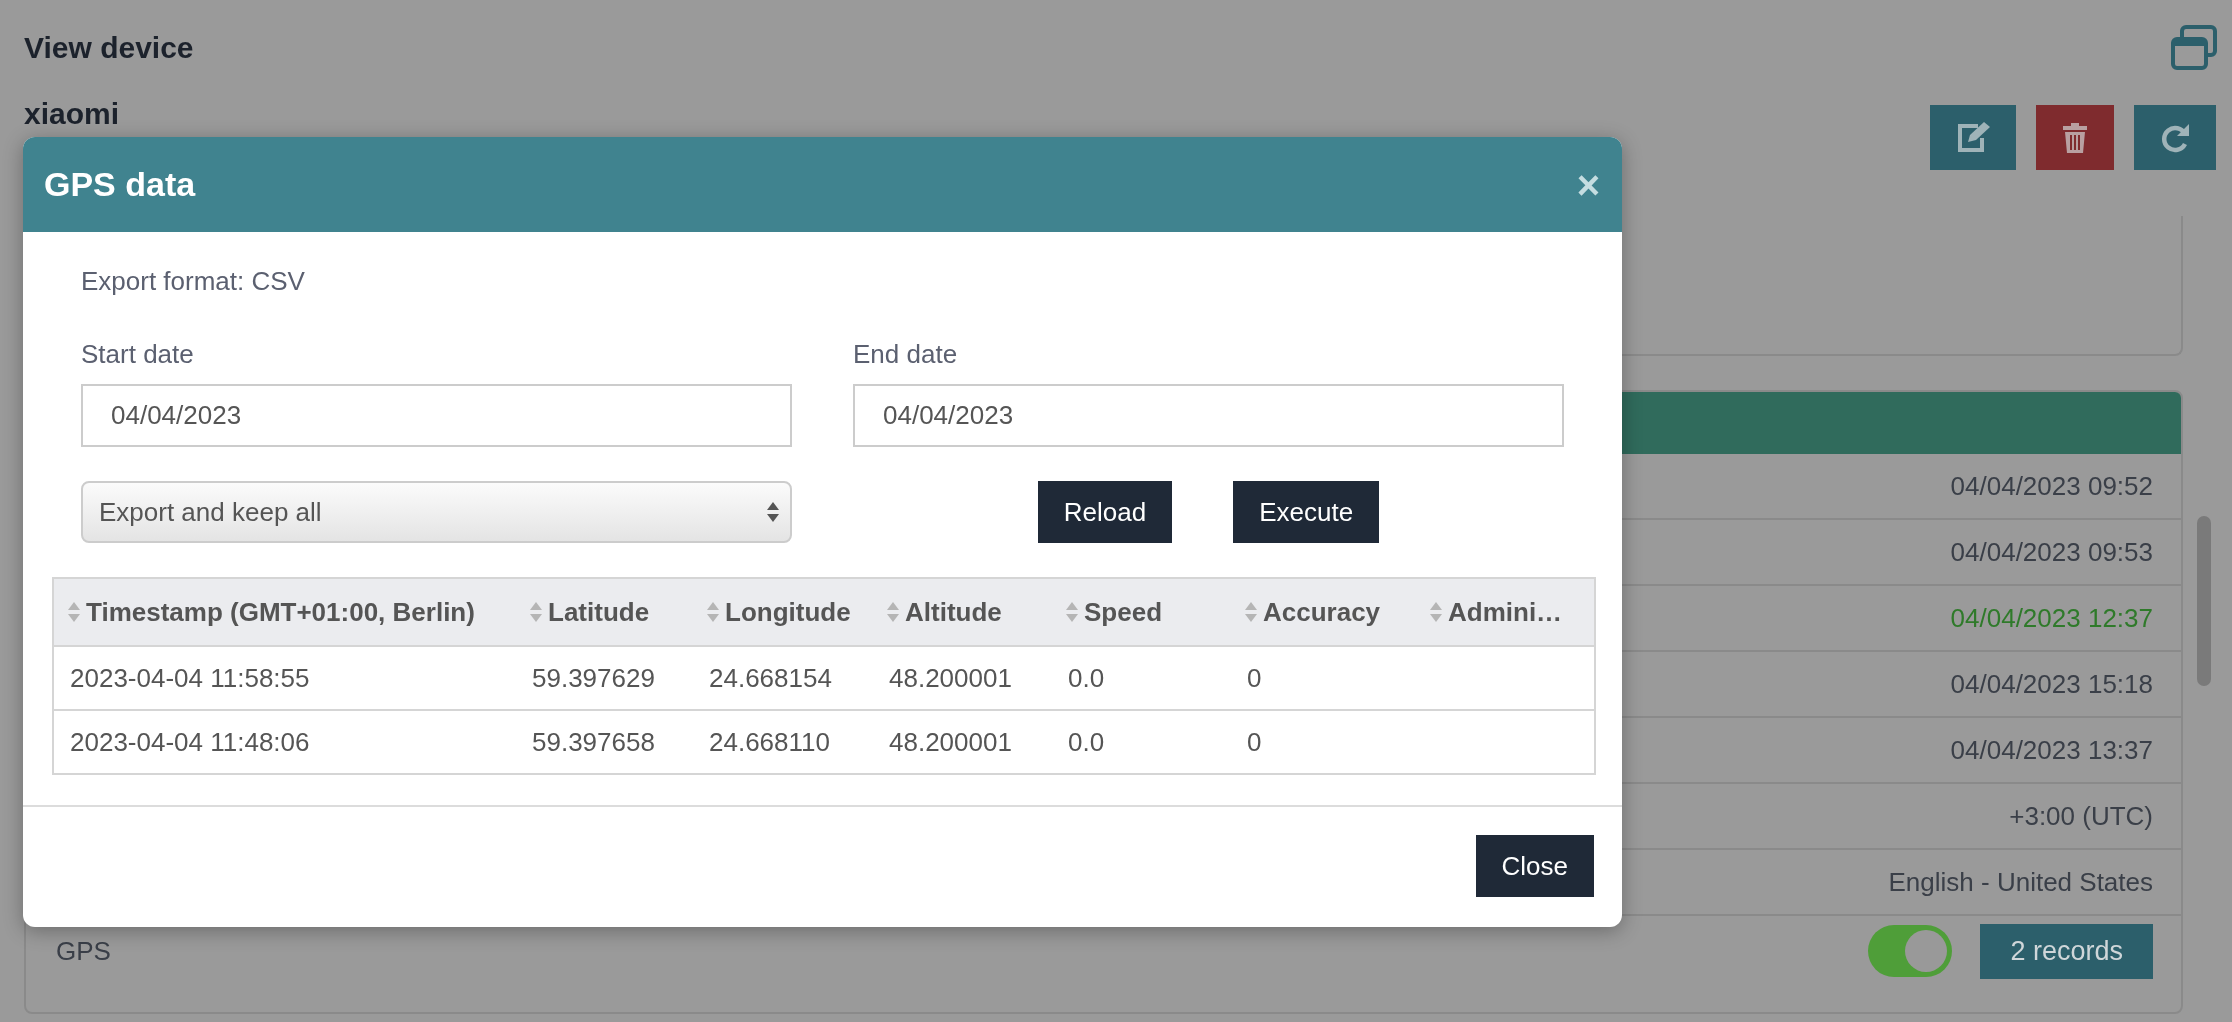 The height and width of the screenshot is (1022, 2232). I want to click on trash-icon, so click(2075, 137).